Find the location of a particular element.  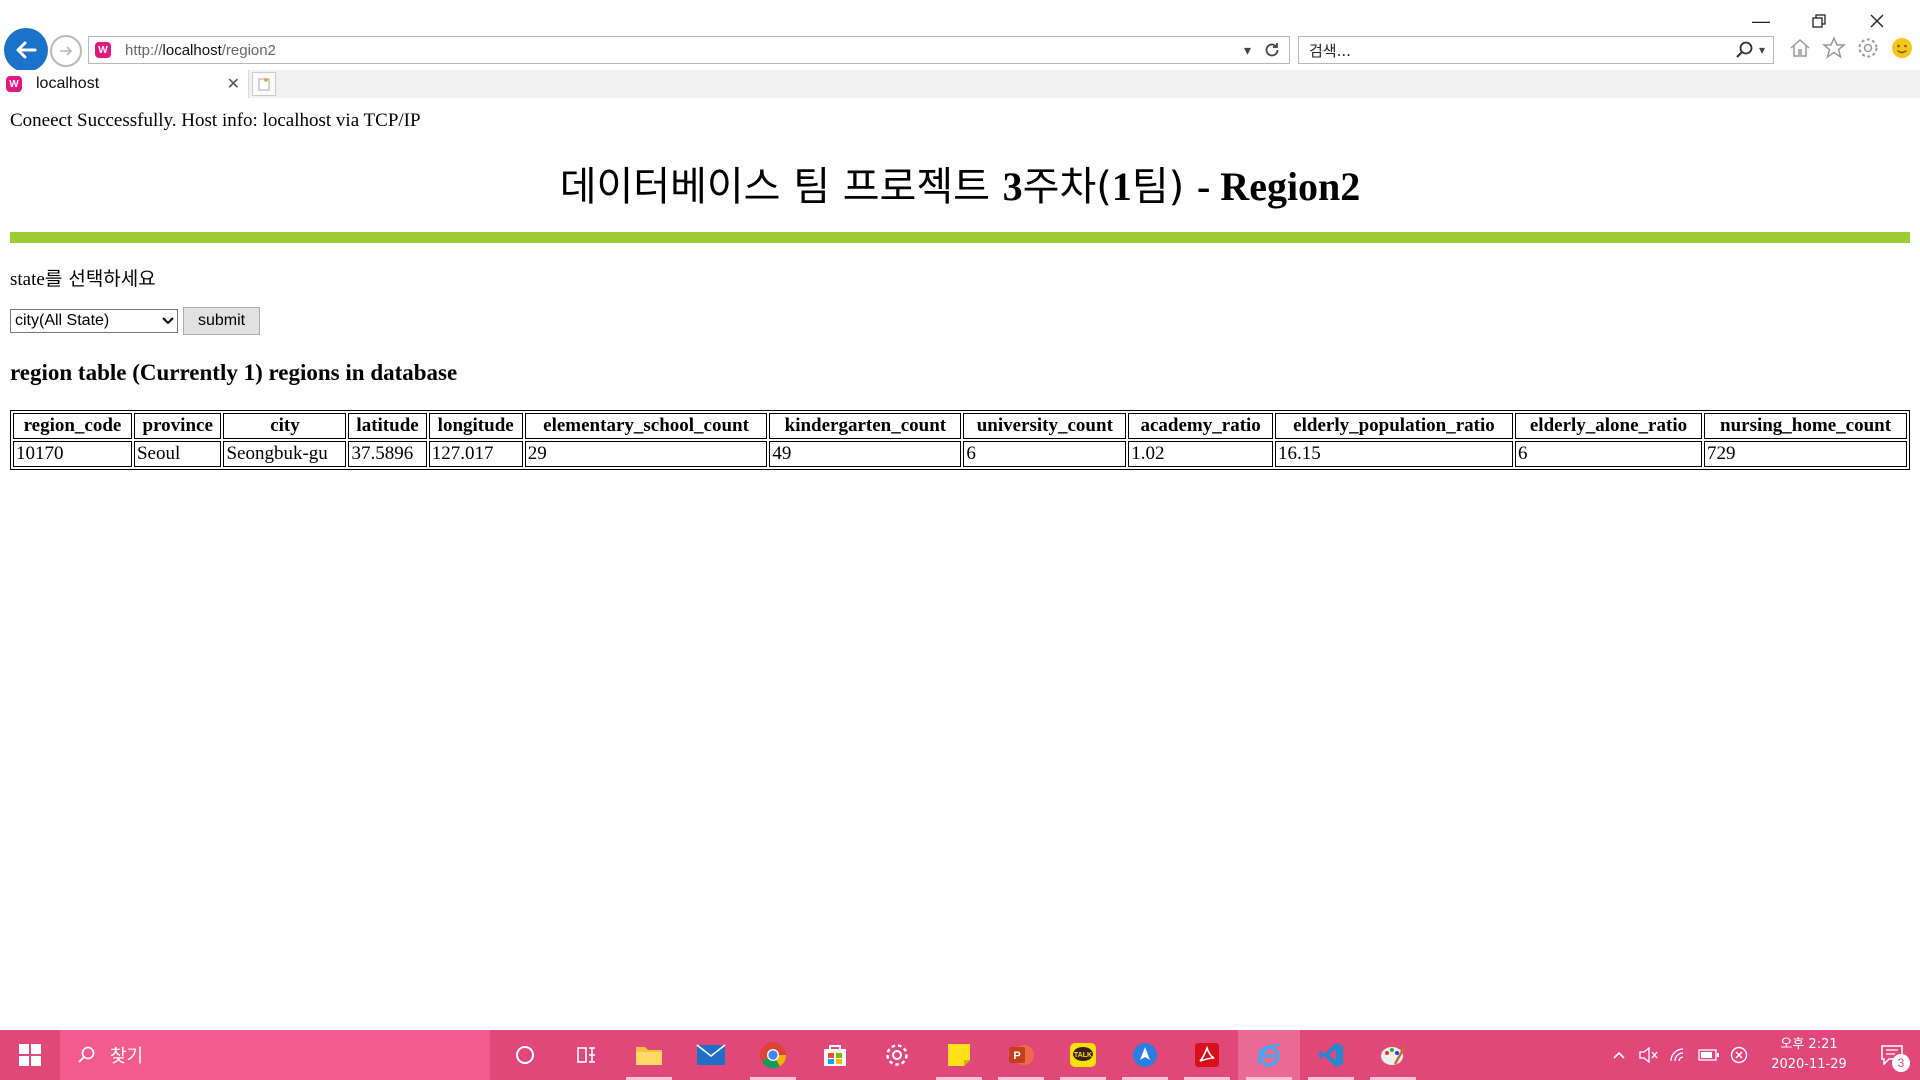

column-header-elderly-alone-ratio: elderly_alone_ratio is located at coordinates (1608, 426).